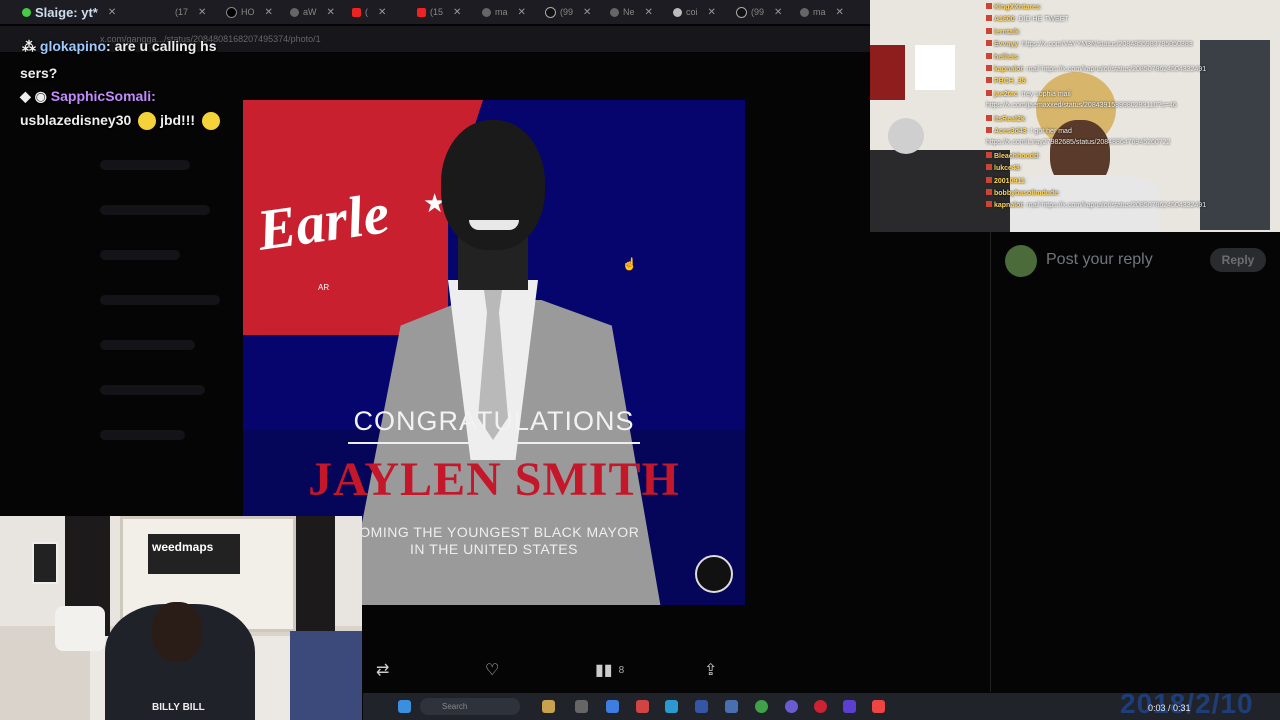  I want to click on share-icon: ⇪, so click(711, 670).